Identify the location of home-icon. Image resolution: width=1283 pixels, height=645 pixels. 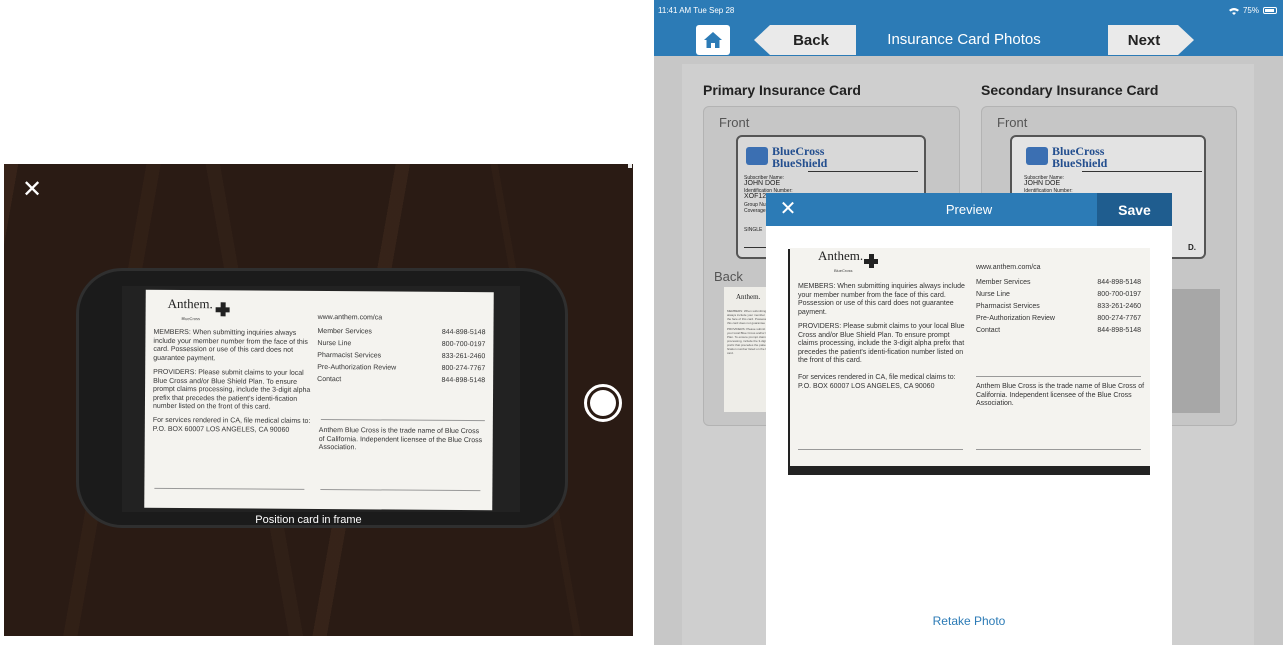
(713, 40).